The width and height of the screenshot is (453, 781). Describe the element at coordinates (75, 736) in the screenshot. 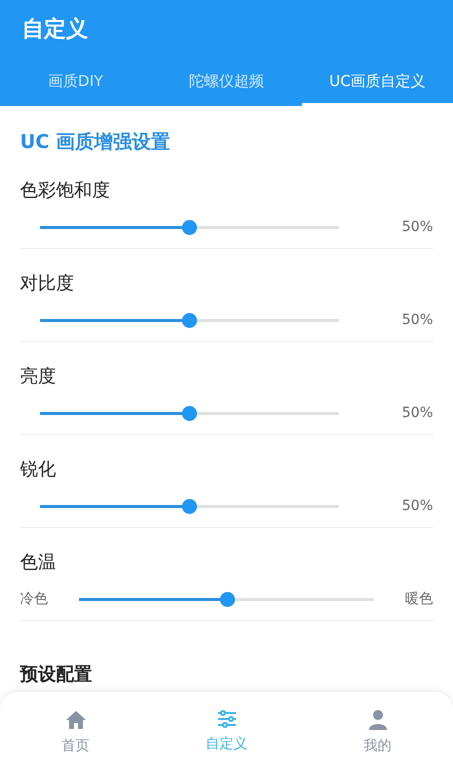

I see `nav-item: 首页` at that location.